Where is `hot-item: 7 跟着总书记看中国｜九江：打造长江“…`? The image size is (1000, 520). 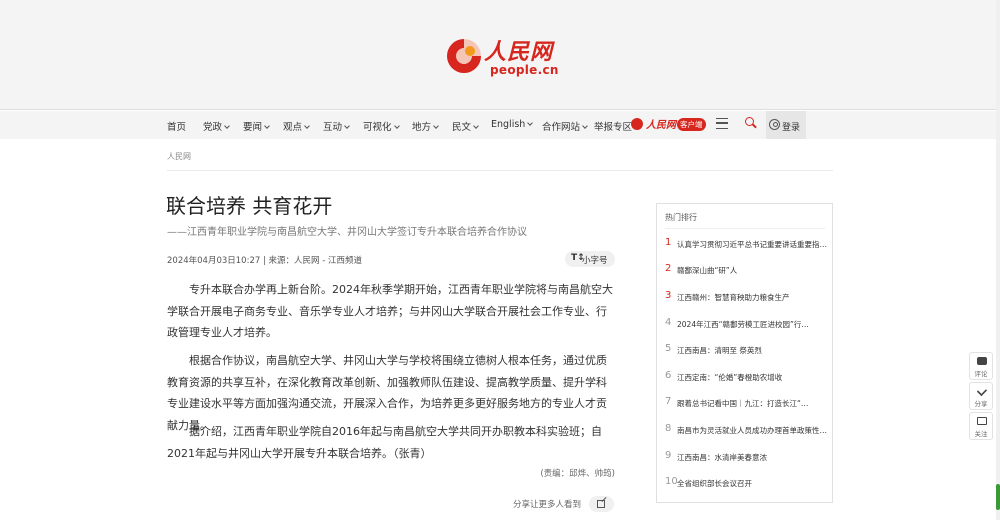
hot-item: 7 跟着总书记看中国｜九江：打造长江“… is located at coordinates (745, 406).